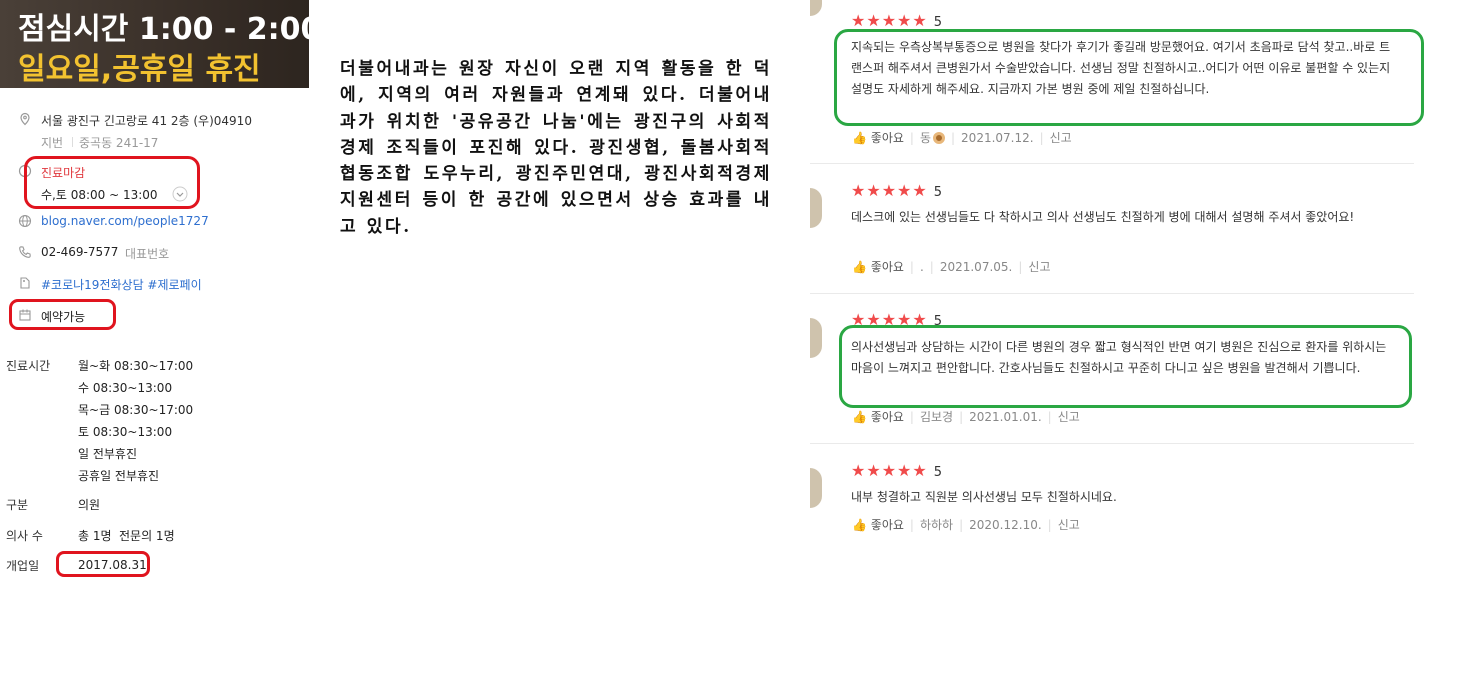 This screenshot has width=1467, height=683. I want to click on address-text: 서울 광진구 긴고랑로 41 2층 (우)04910, so click(146, 121).